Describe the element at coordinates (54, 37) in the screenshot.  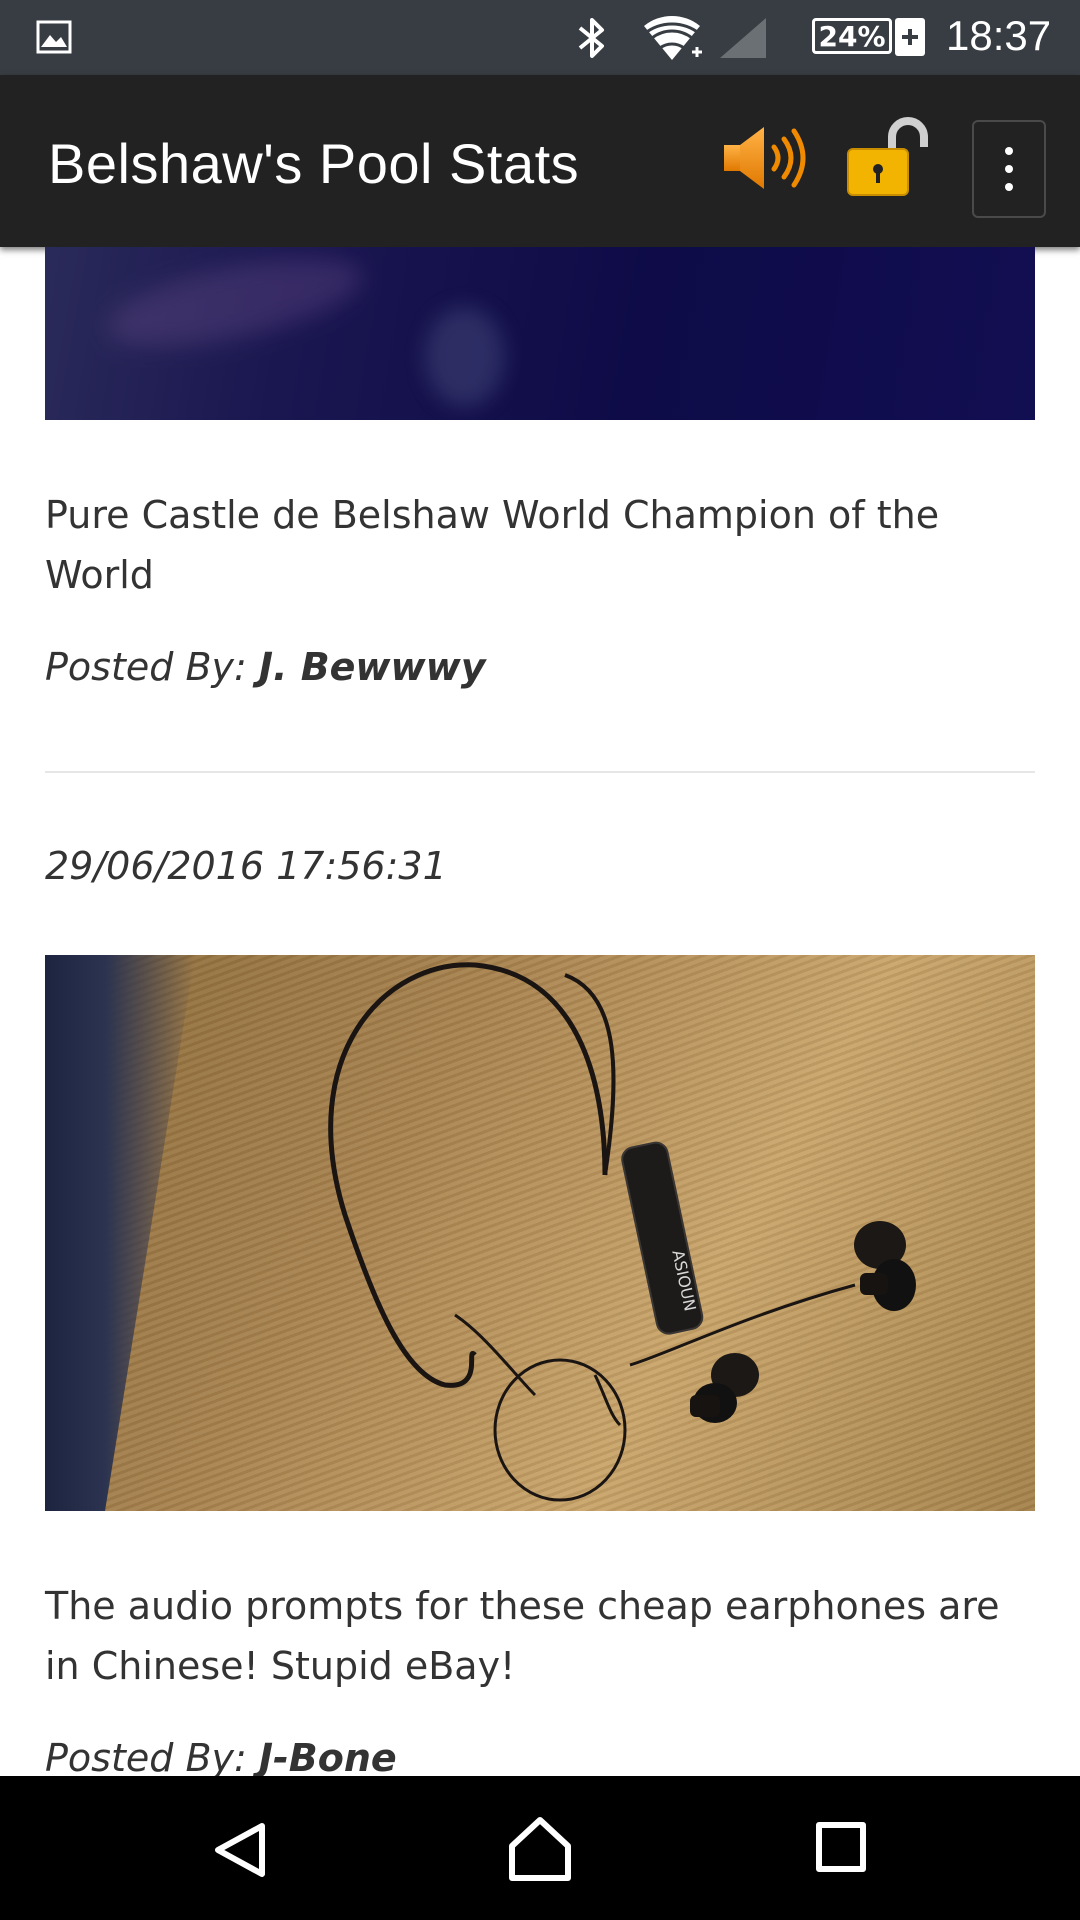
I see `gallery-icon` at that location.